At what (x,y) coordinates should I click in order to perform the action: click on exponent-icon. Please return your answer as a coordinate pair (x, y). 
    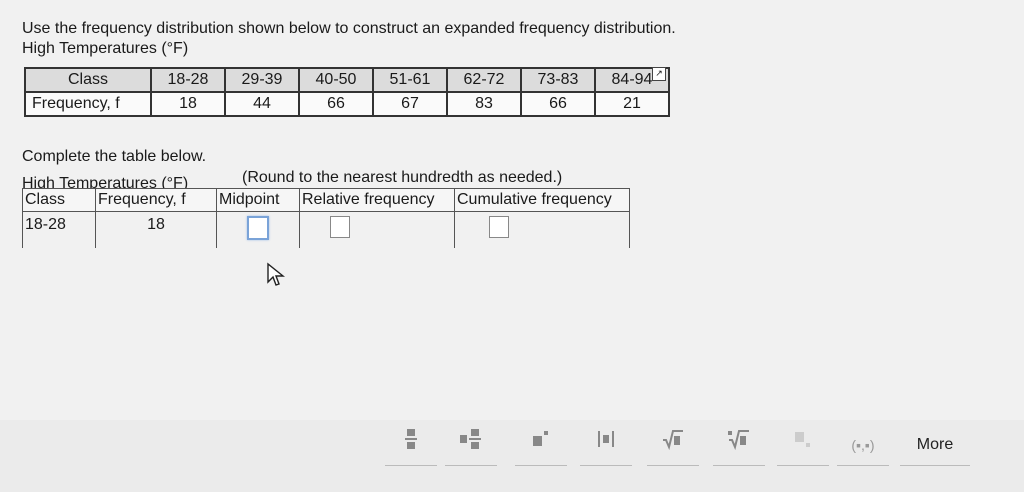
    Looking at the image, I should click on (541, 445).